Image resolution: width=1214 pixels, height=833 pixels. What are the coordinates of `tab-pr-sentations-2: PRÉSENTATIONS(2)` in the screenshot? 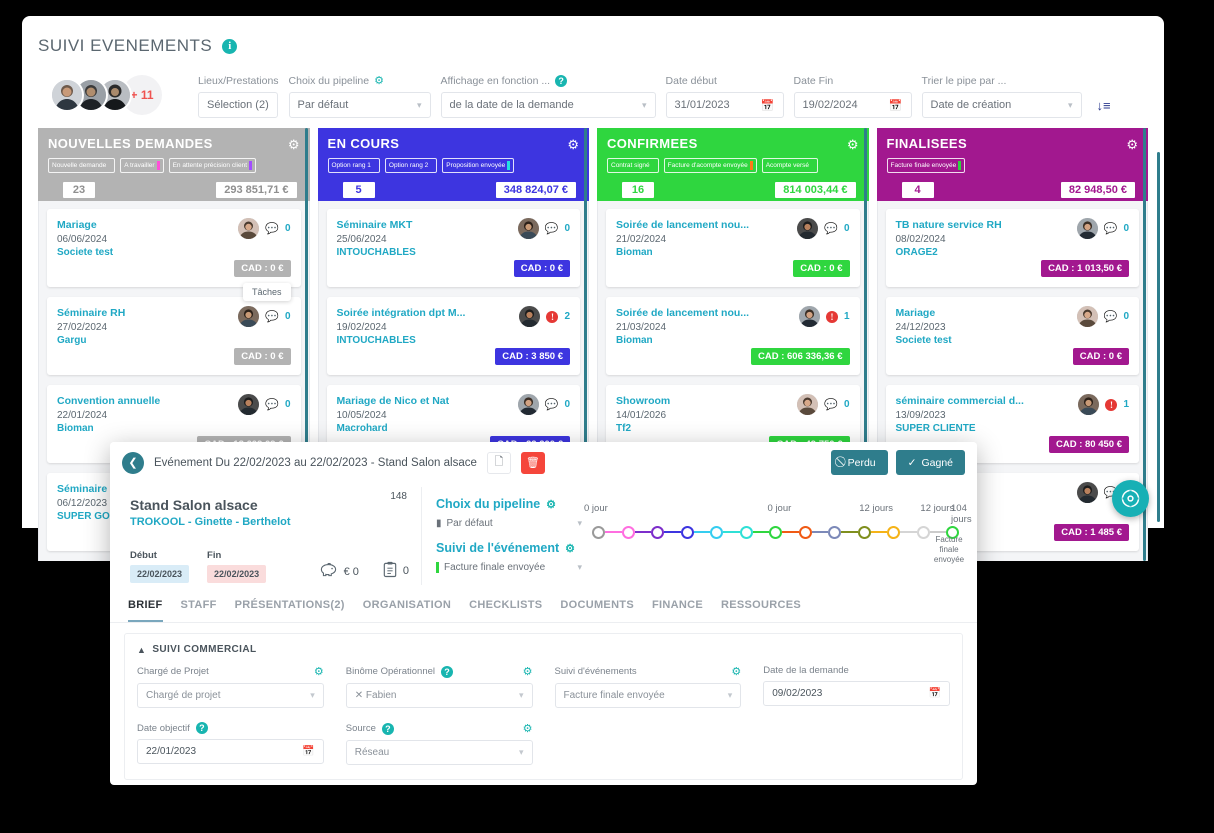 It's located at (290, 610).